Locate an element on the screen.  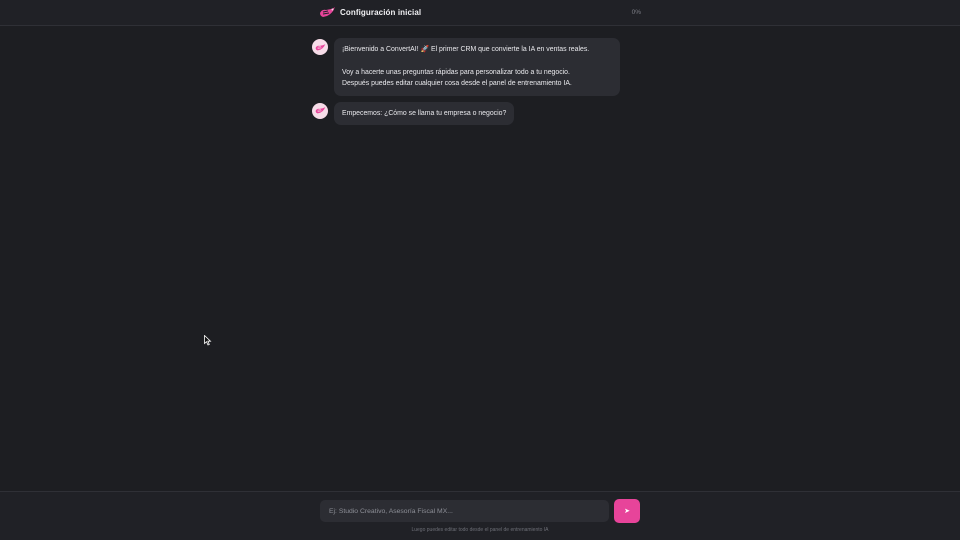
page-title: Configuración inicial is located at coordinates (381, 12).